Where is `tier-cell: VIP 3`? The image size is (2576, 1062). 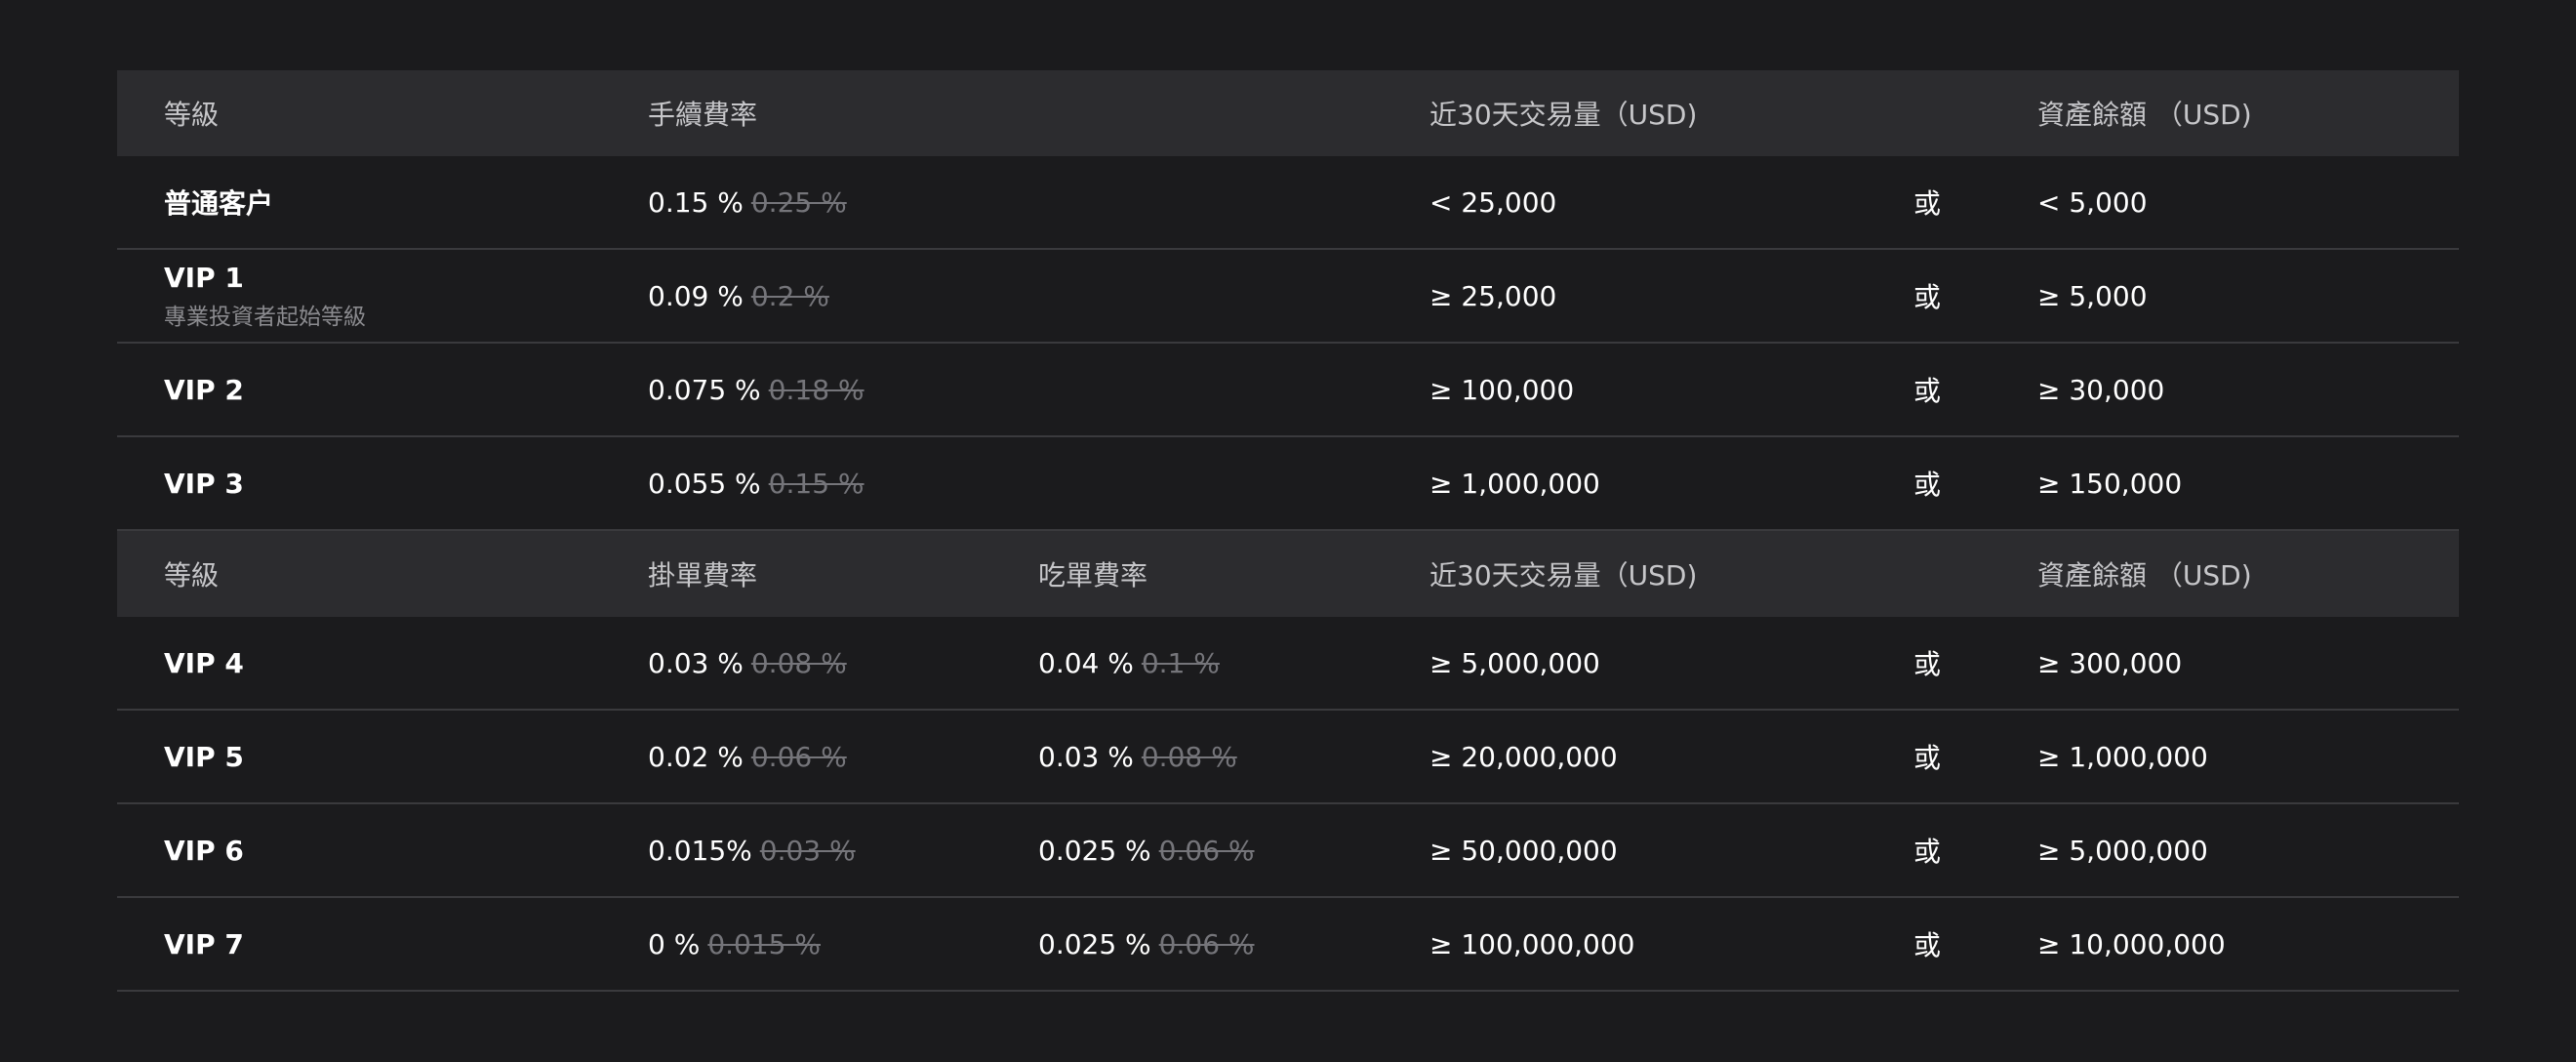
tier-cell: VIP 3 is located at coordinates (204, 483).